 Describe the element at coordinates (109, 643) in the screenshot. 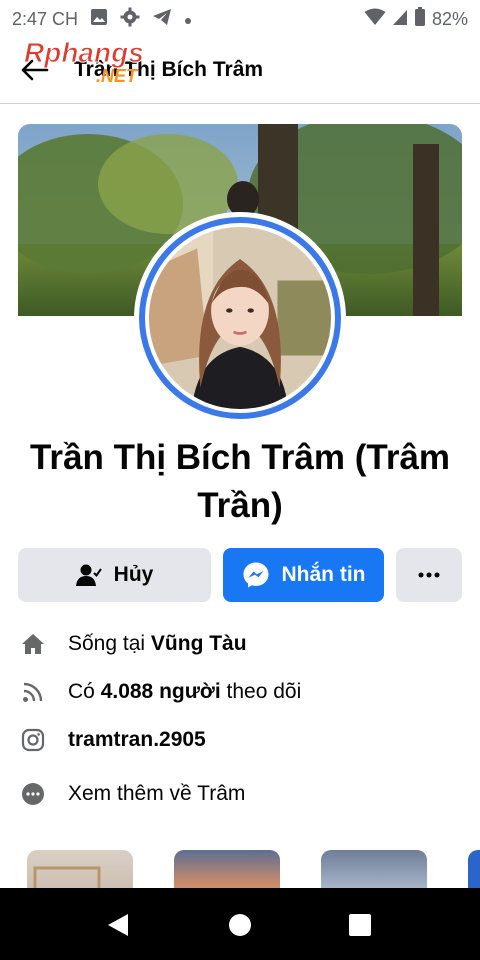

I see `lives-prefix: Sống tại` at that location.